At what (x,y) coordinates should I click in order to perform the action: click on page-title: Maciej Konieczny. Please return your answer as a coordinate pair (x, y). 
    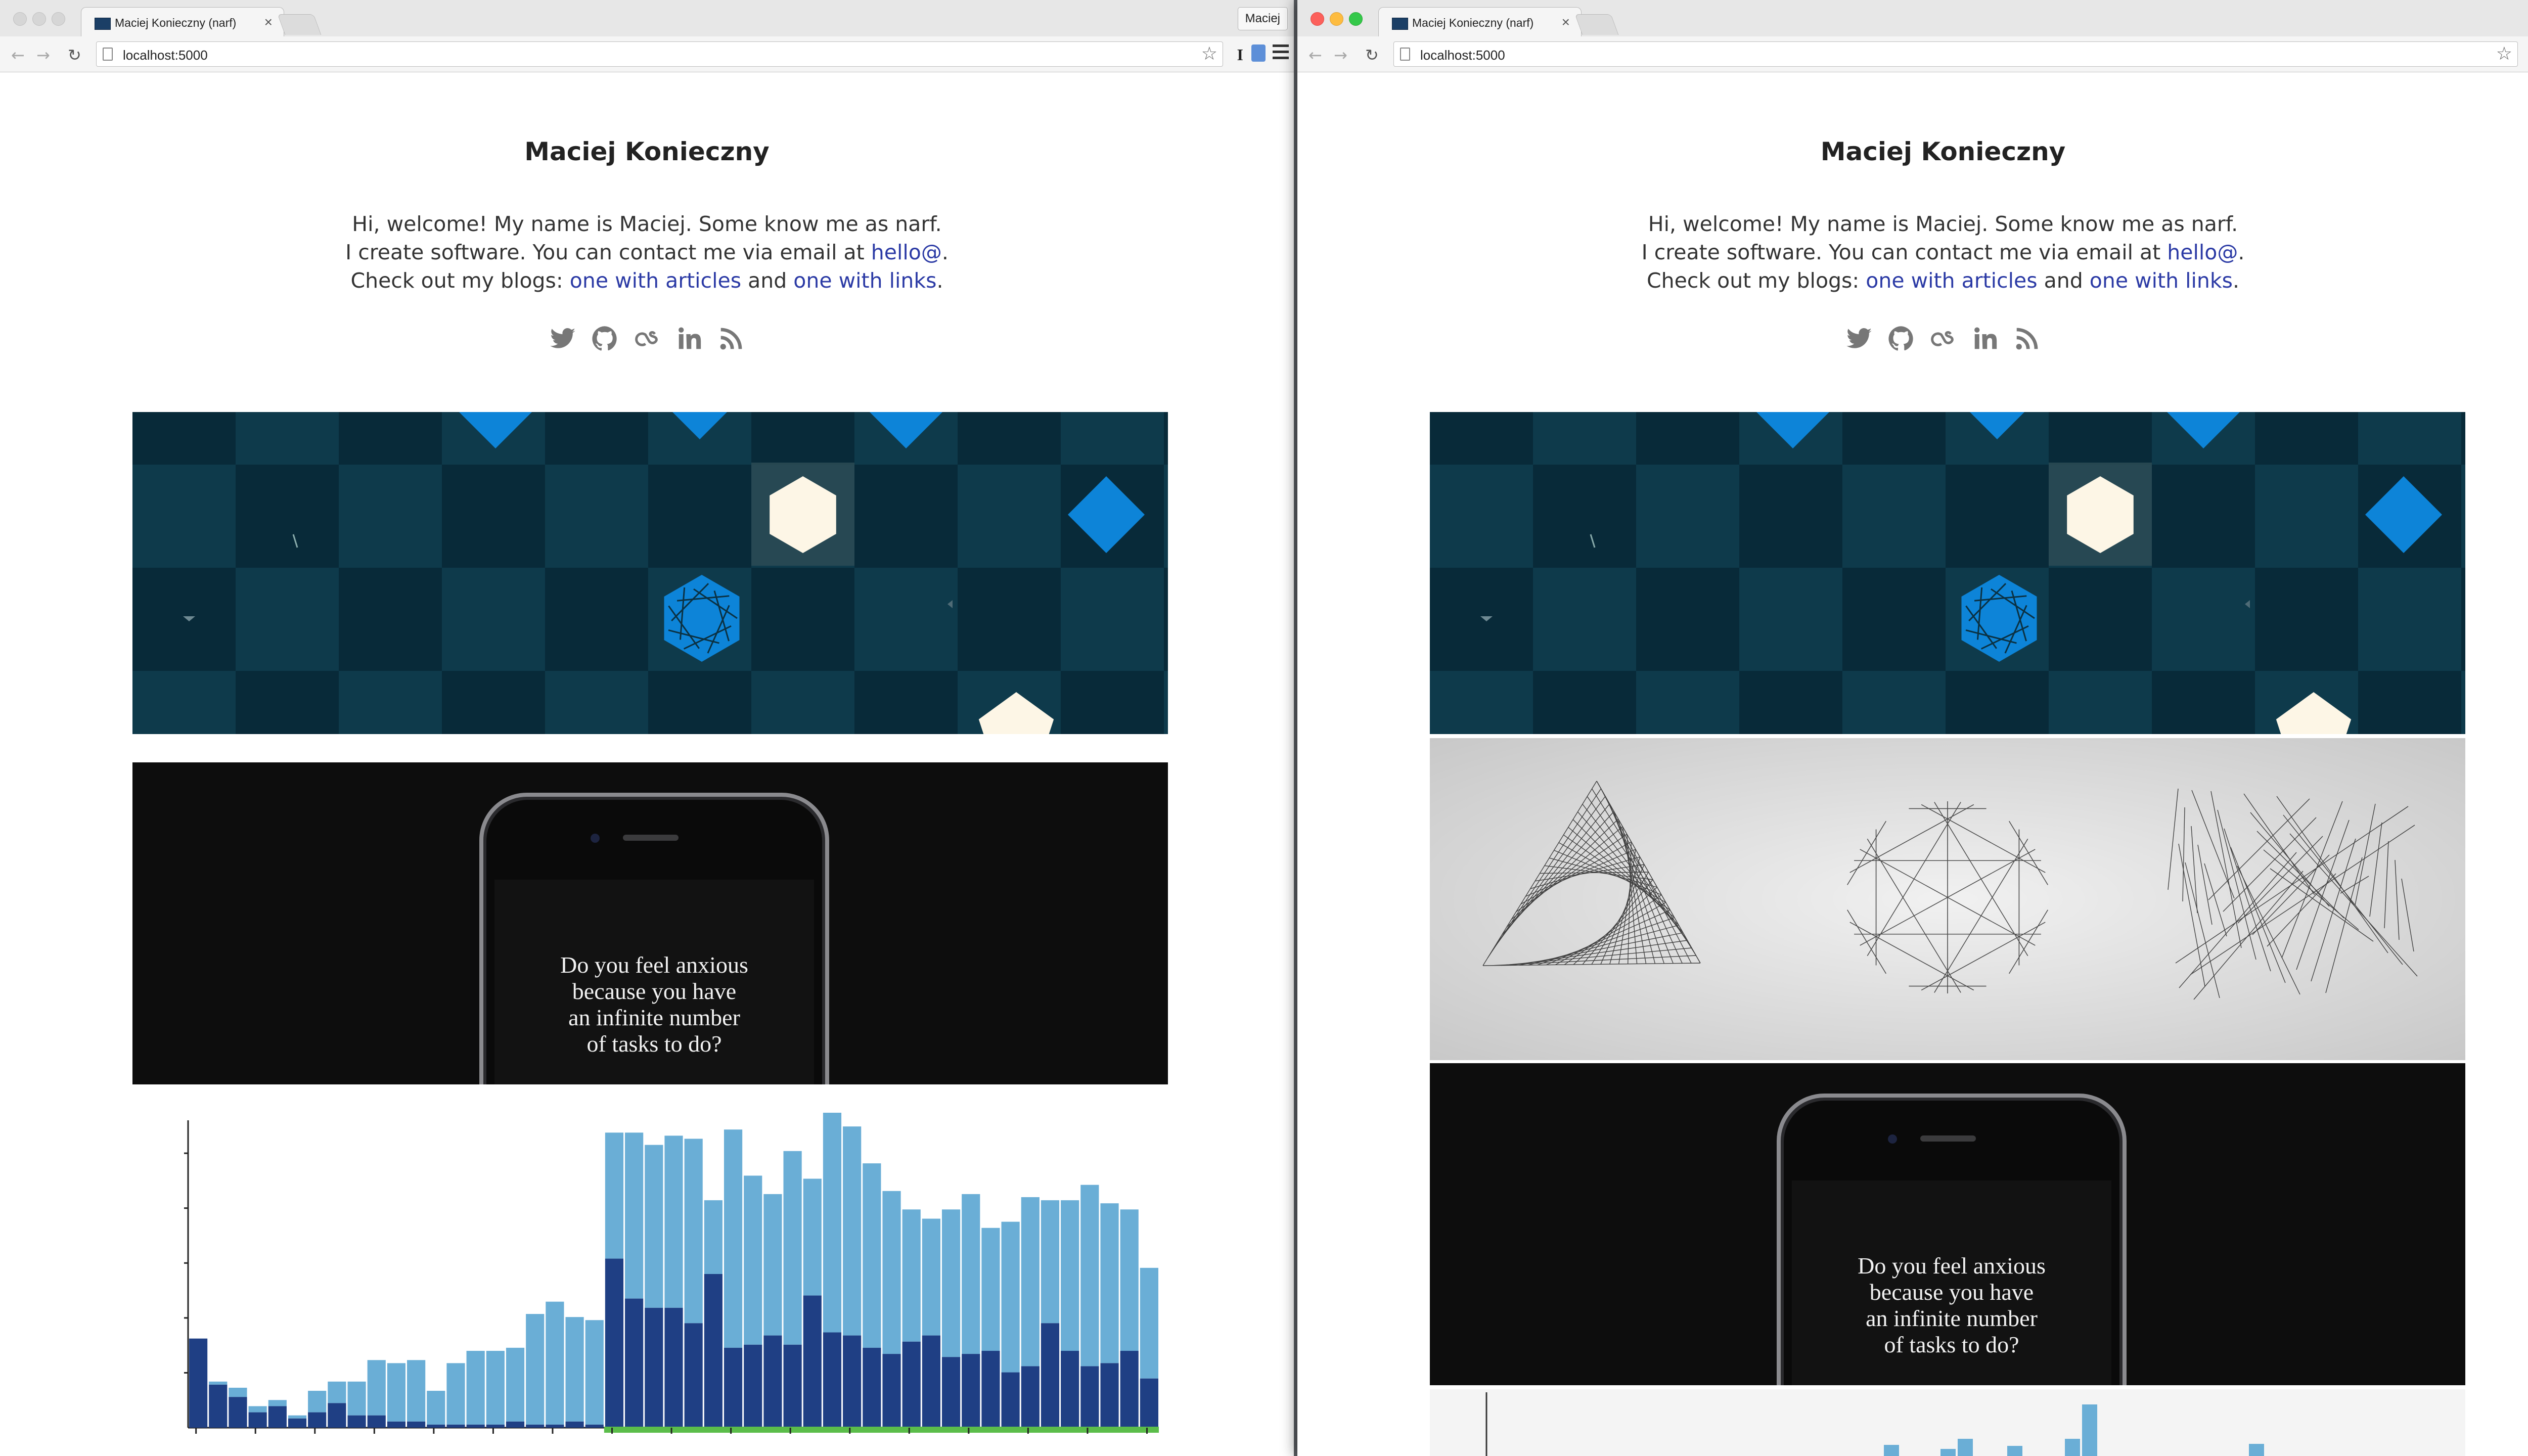
    Looking at the image, I should click on (647, 151).